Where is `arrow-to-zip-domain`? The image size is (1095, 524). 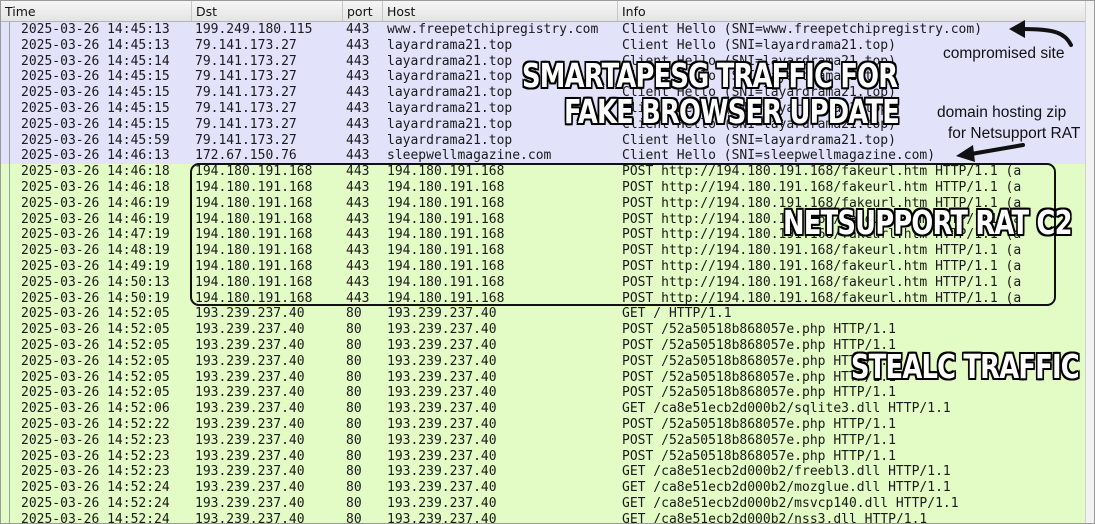 arrow-to-zip-domain is located at coordinates (990, 152).